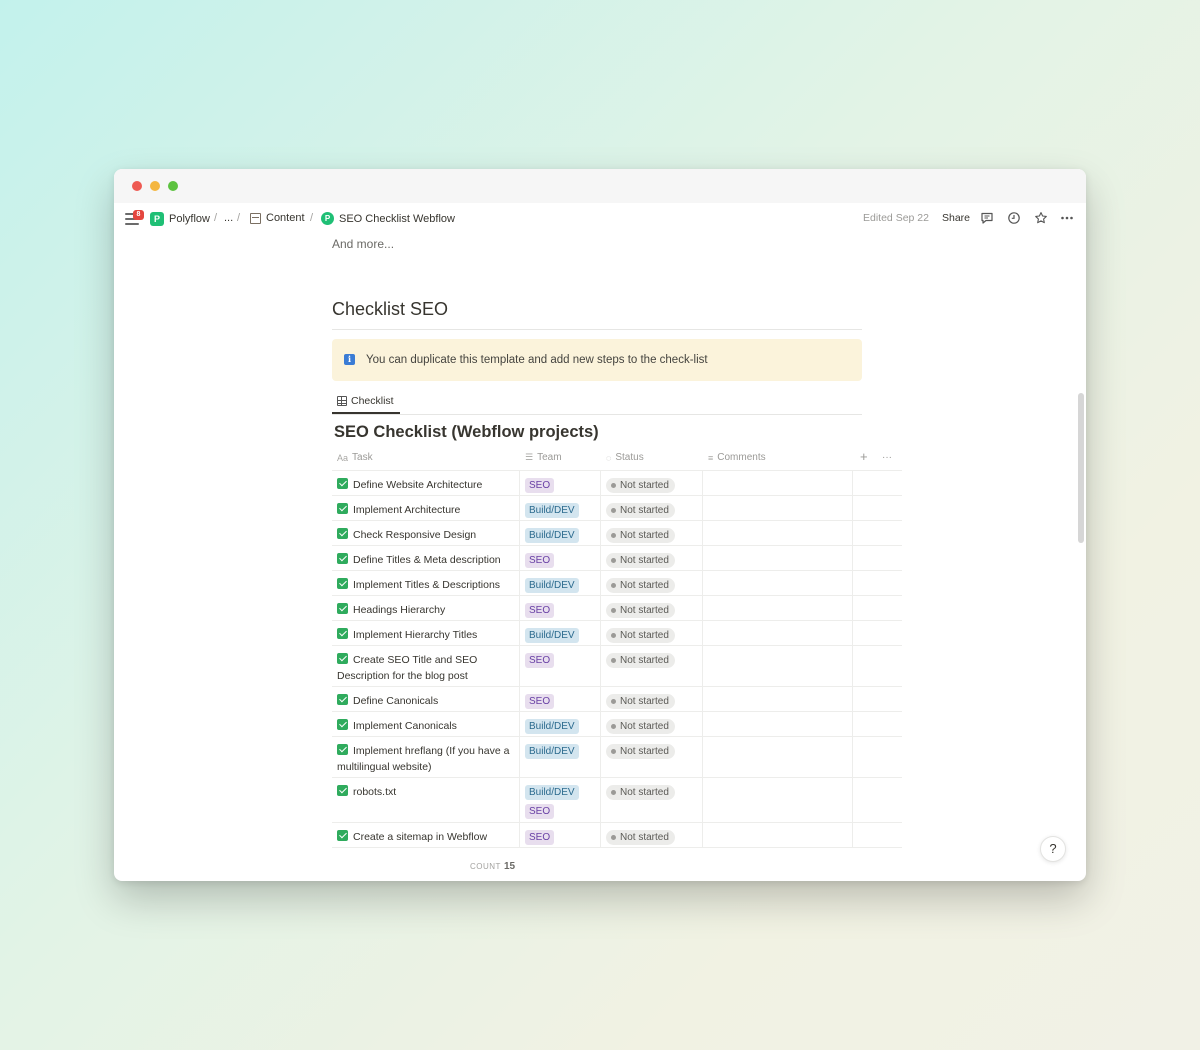  What do you see at coordinates (887, 457) in the screenshot?
I see `table-options-button: ···` at bounding box center [887, 457].